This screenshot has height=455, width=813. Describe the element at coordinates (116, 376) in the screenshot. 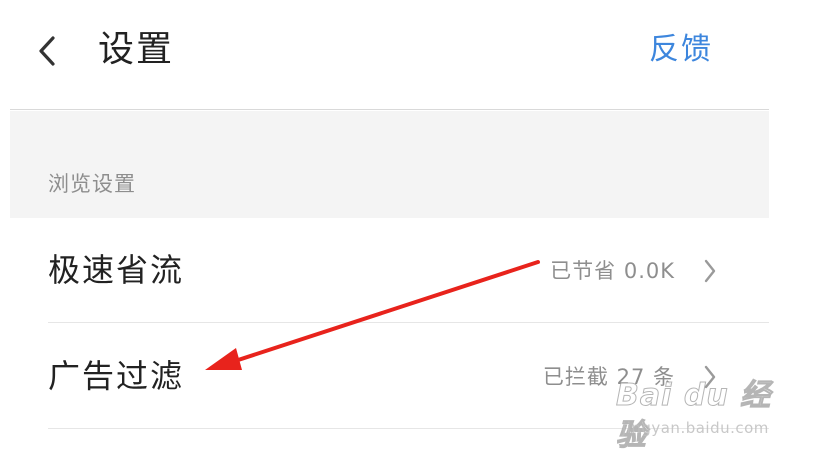

I see `setting-label: 广告过滤` at that location.